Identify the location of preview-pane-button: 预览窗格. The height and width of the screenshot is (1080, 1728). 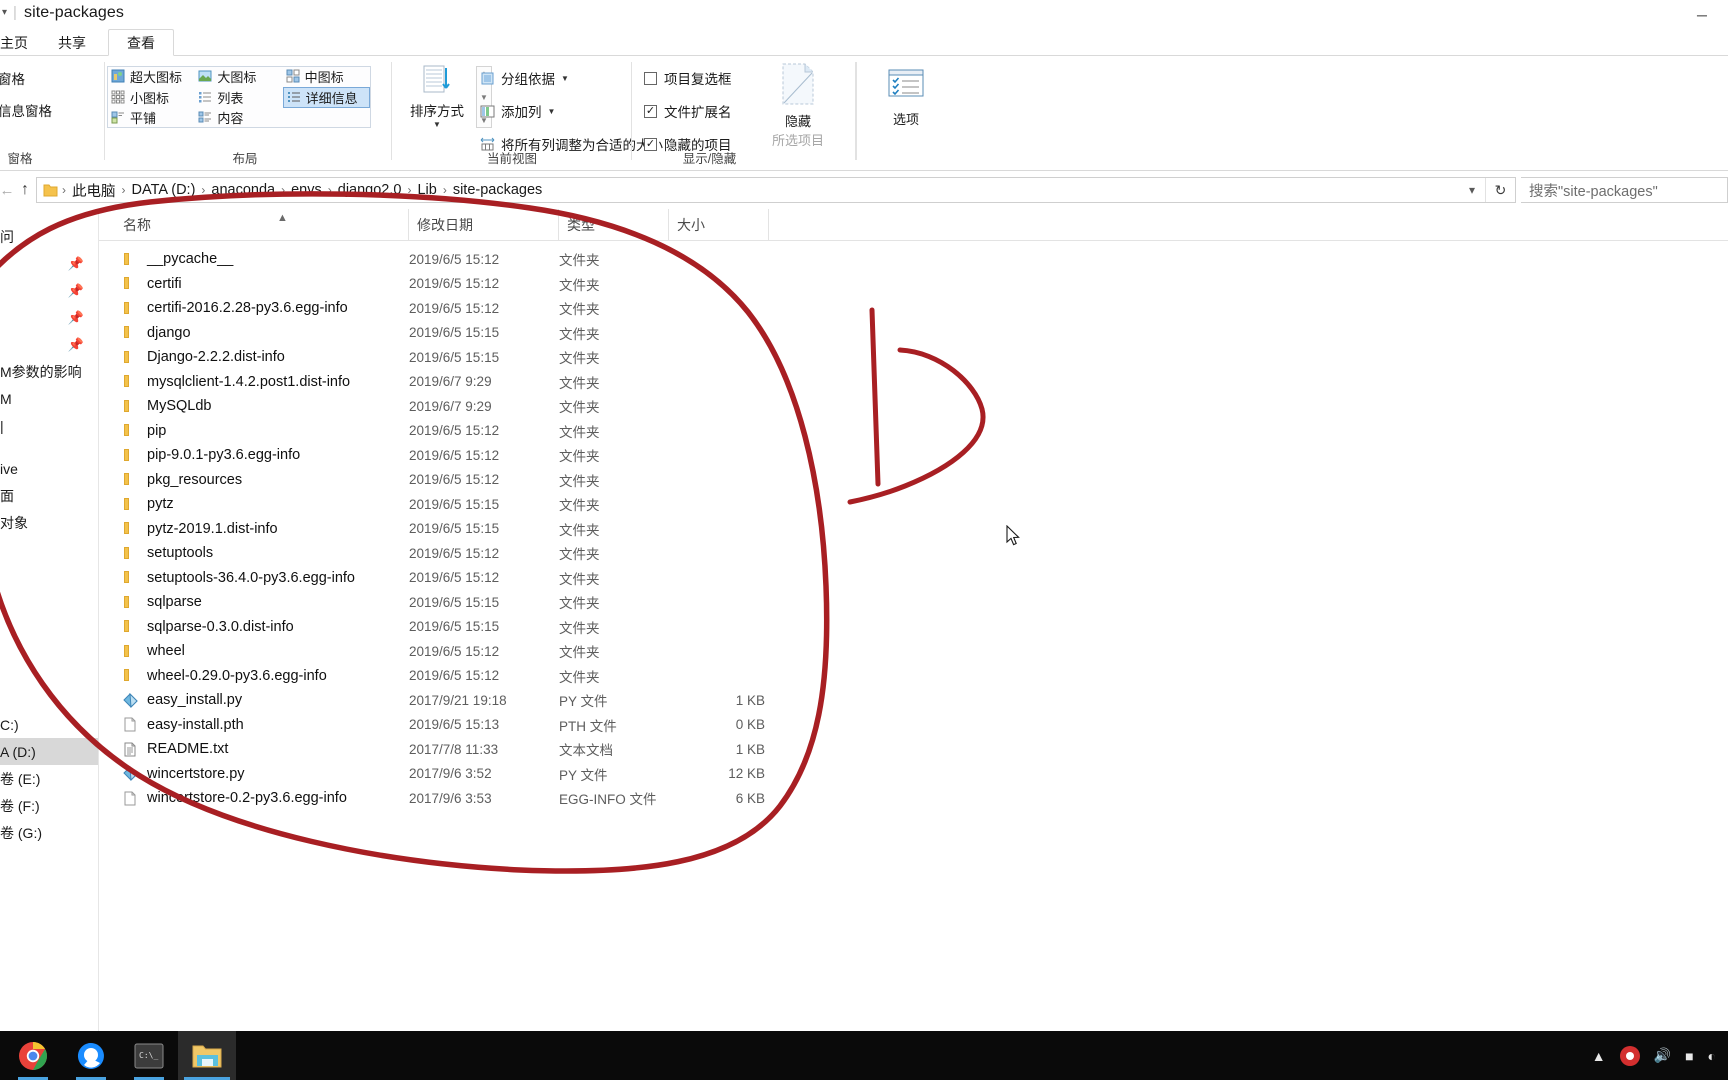
(26, 78).